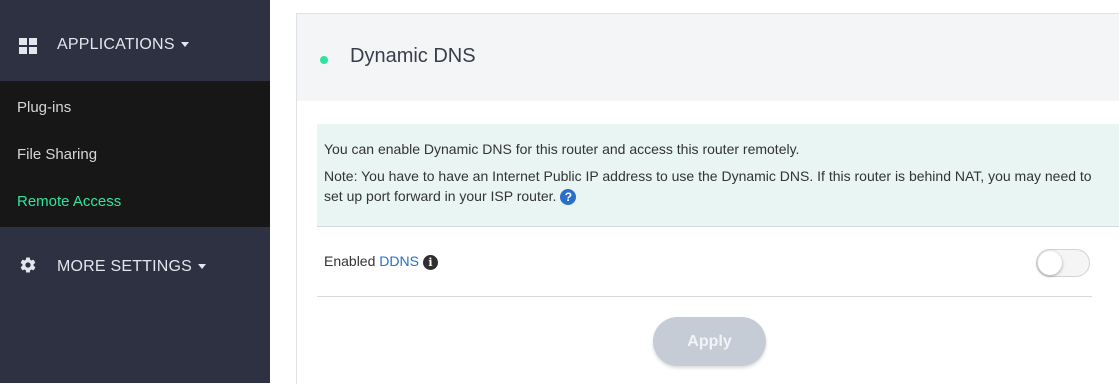 The height and width of the screenshot is (384, 1119). Describe the element at coordinates (568, 197) in the screenshot. I see `help-icon: ?` at that location.